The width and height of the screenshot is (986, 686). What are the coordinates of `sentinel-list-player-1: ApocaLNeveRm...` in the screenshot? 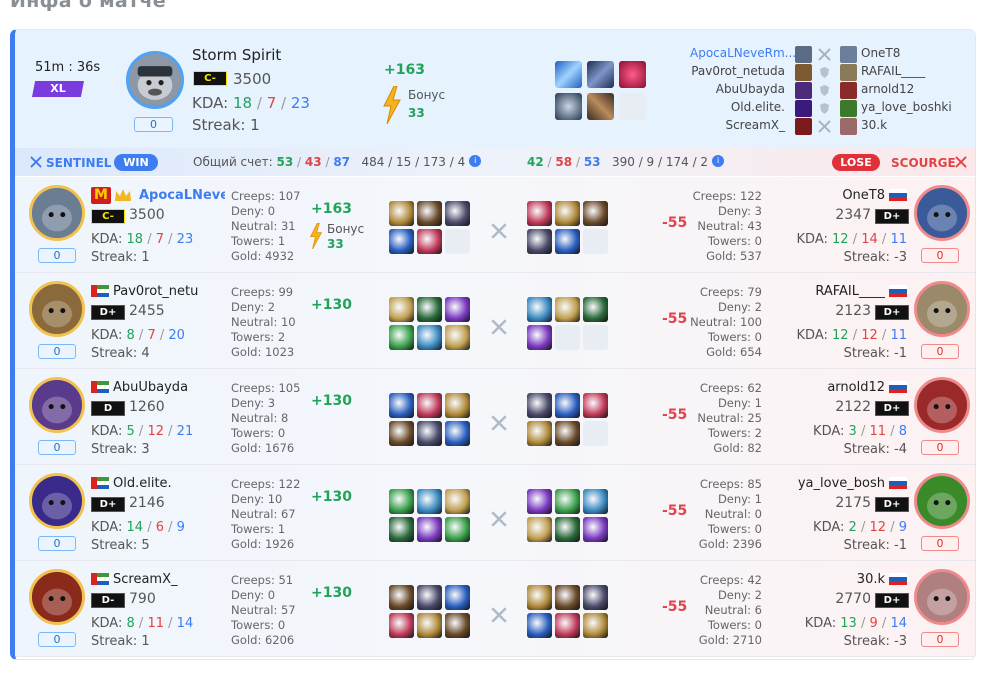 It's located at (743, 53).